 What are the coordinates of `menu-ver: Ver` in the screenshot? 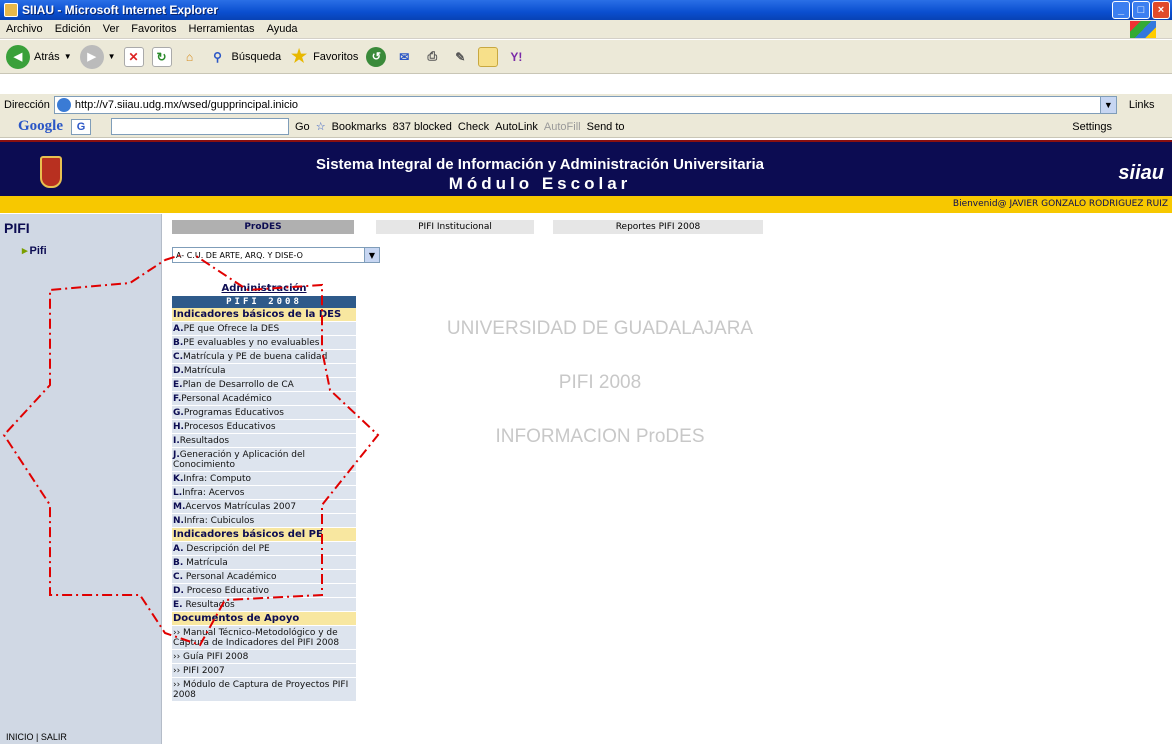 It's located at (111, 29).